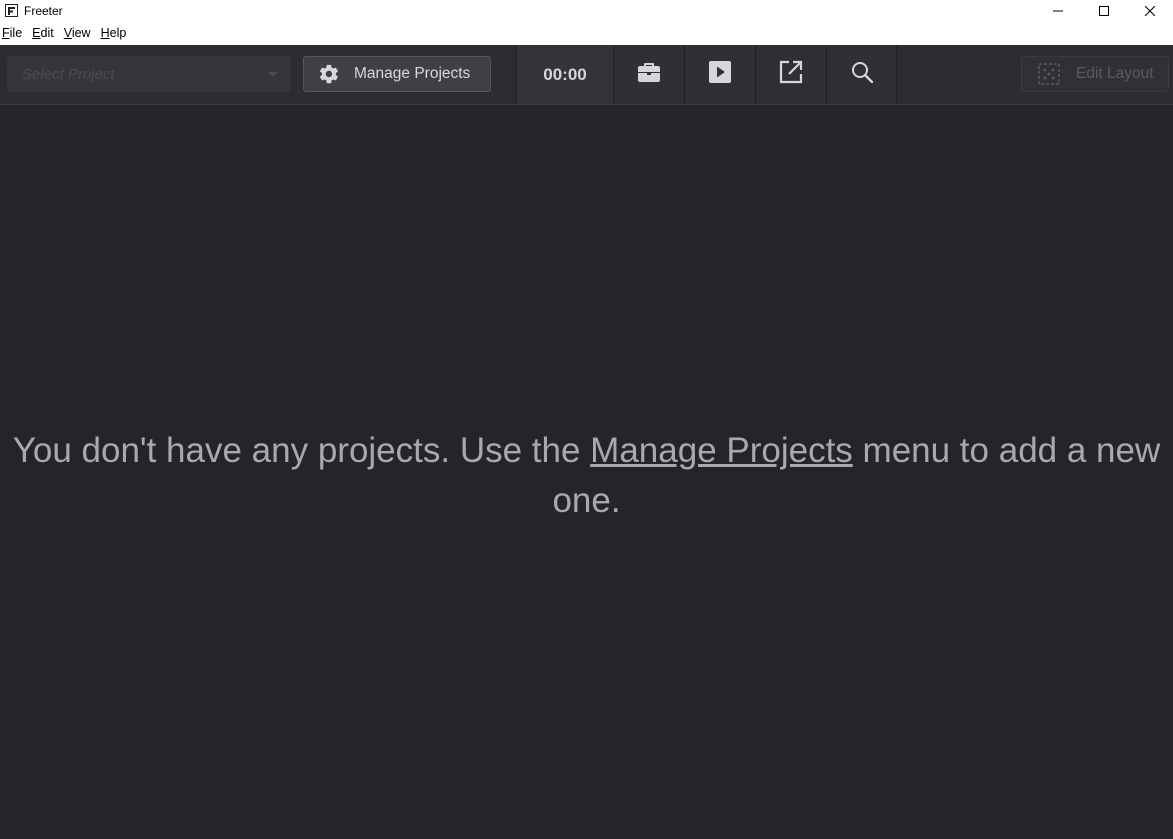  What do you see at coordinates (273, 74) in the screenshot?
I see `chevron-down-icon` at bounding box center [273, 74].